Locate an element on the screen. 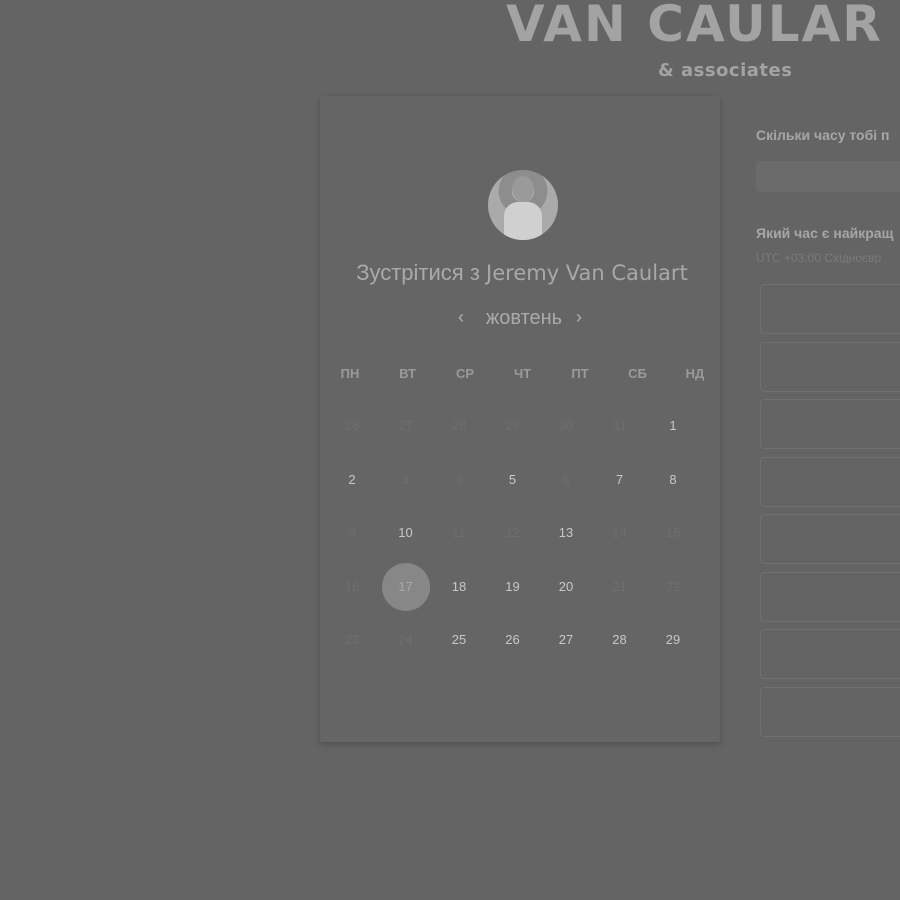 The image size is (900, 900). month-label: жовтень is located at coordinates (524, 318).